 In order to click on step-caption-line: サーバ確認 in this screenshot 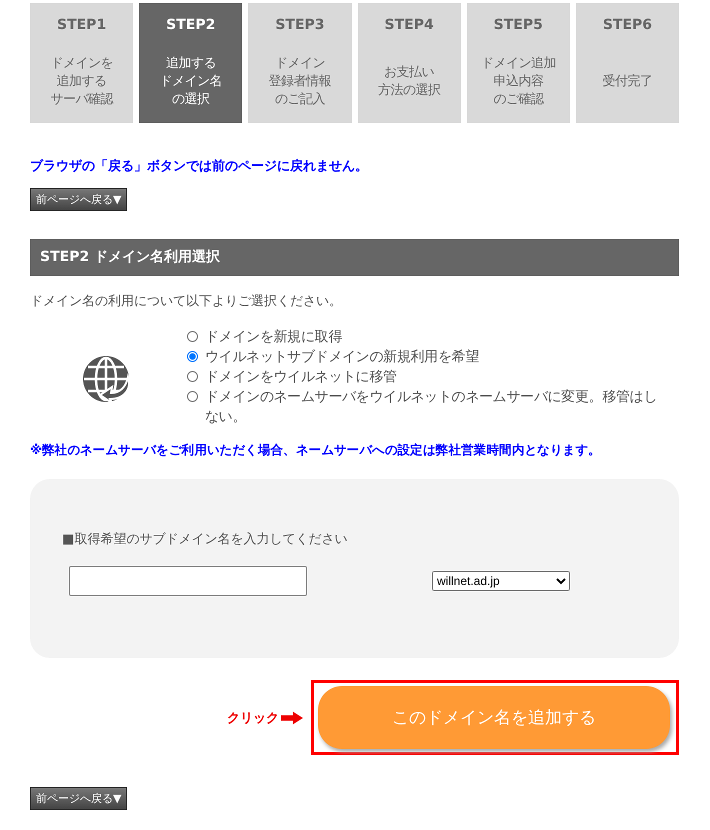, I will do `click(81, 100)`.